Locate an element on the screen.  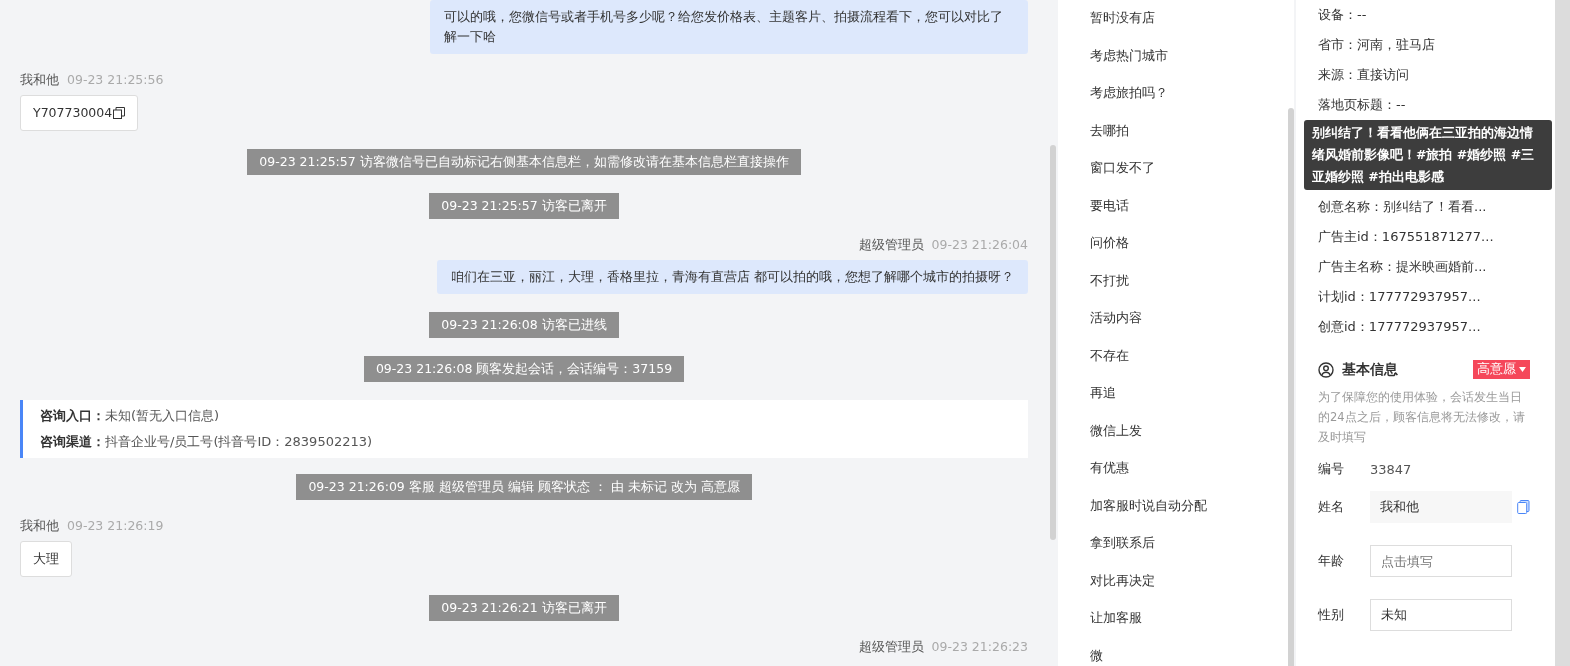
field-value: 33847 is located at coordinates (1391, 469).